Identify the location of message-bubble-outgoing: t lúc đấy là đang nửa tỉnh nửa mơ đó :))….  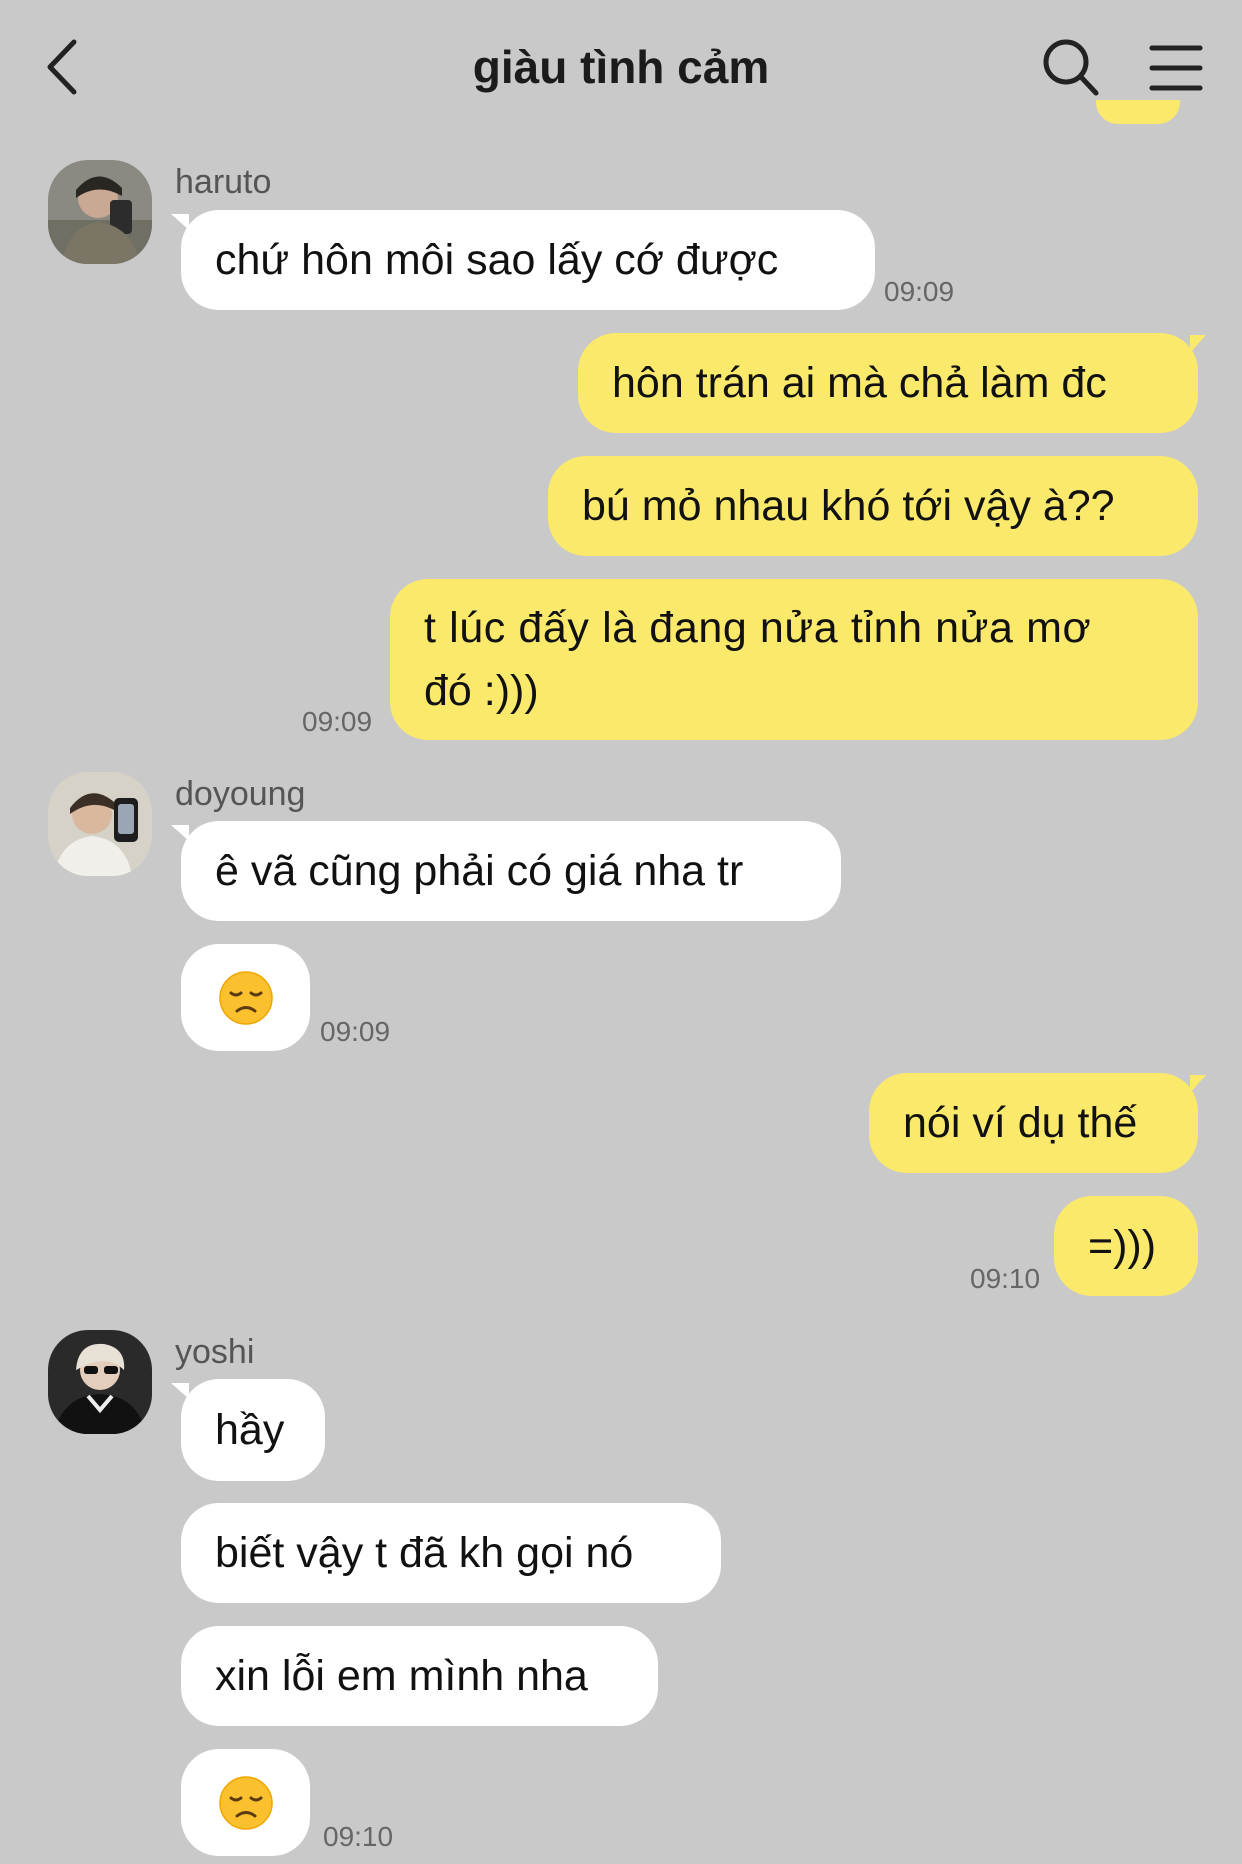
(794, 659).